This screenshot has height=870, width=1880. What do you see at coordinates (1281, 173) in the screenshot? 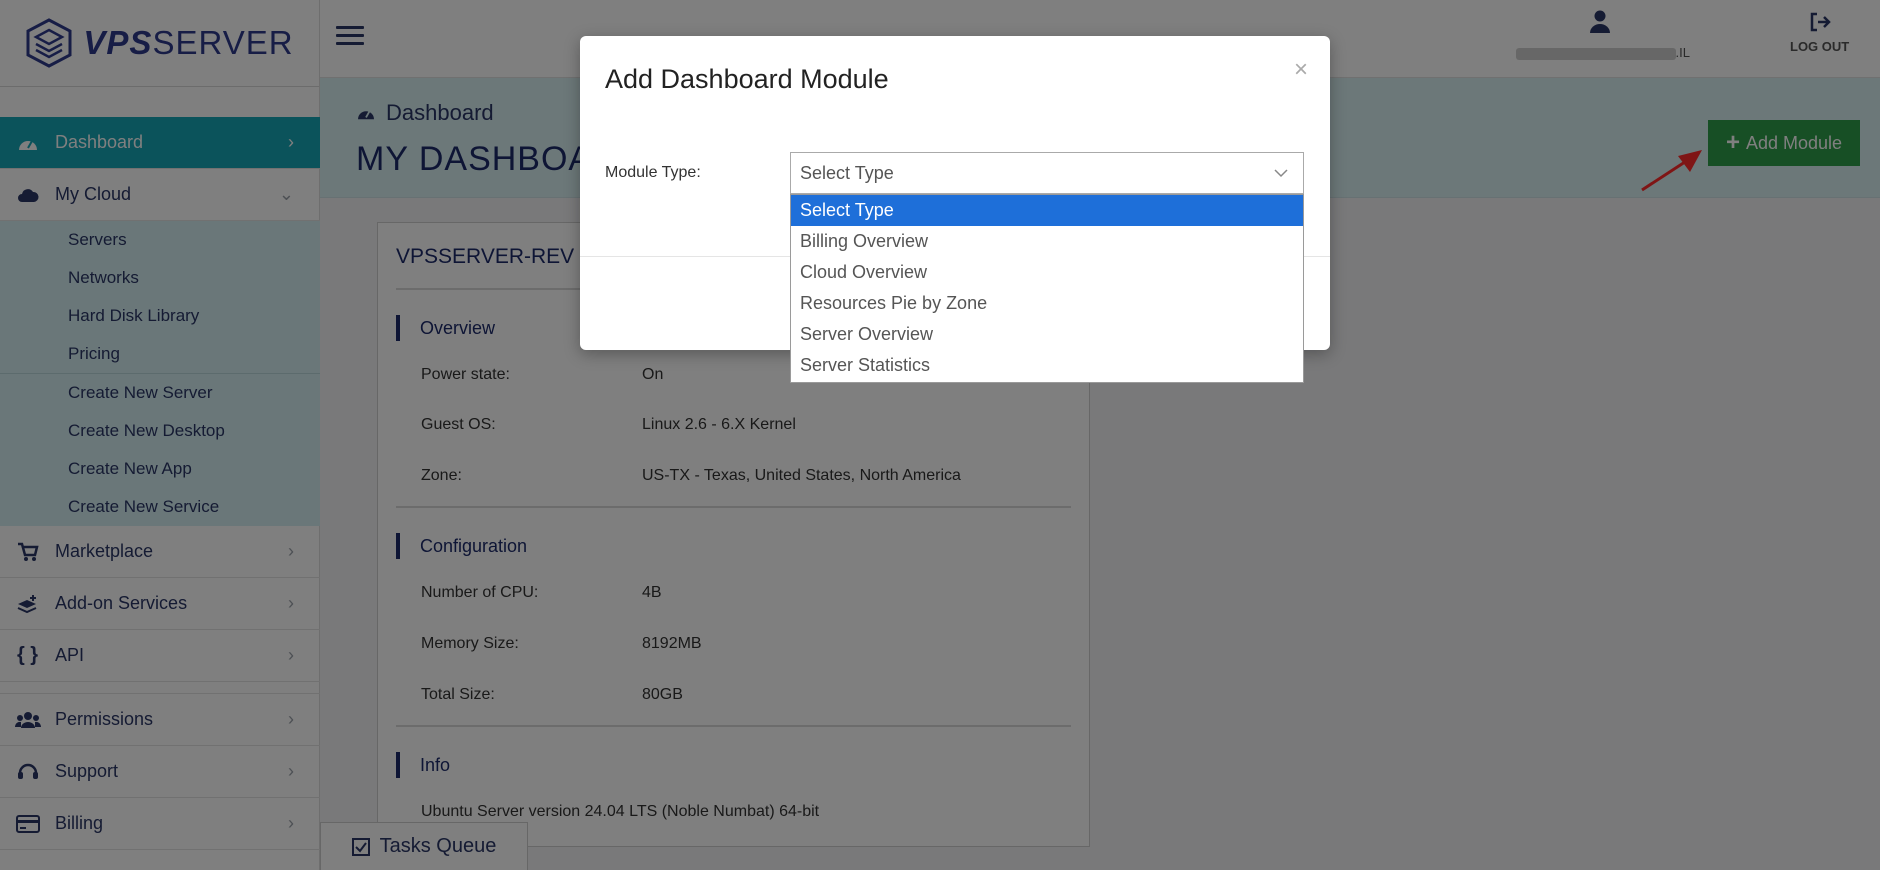
I see `chevron-down-icon` at bounding box center [1281, 173].